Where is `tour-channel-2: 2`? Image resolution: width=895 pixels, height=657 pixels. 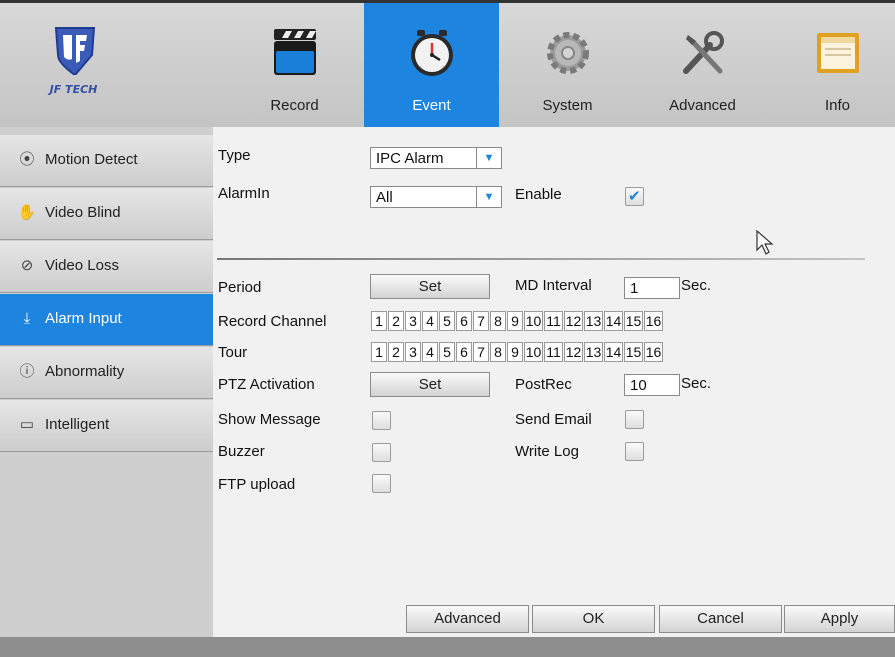 tour-channel-2: 2 is located at coordinates (396, 352).